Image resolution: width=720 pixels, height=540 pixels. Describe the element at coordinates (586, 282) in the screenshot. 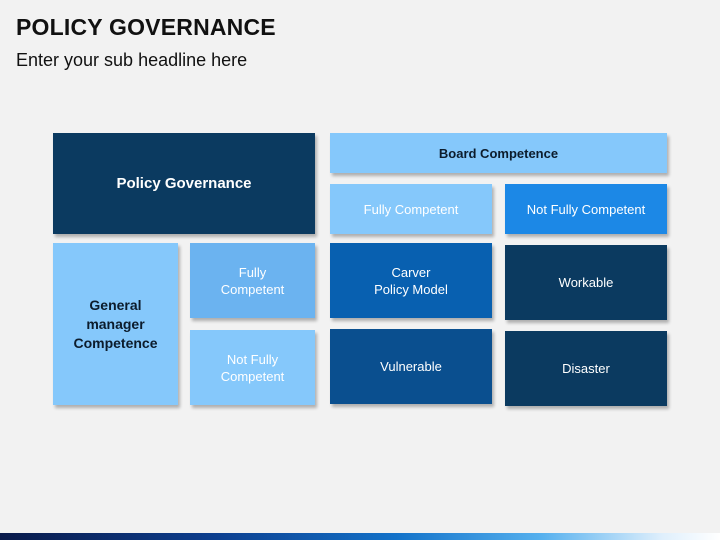

I see `cell-workable: Workable` at that location.